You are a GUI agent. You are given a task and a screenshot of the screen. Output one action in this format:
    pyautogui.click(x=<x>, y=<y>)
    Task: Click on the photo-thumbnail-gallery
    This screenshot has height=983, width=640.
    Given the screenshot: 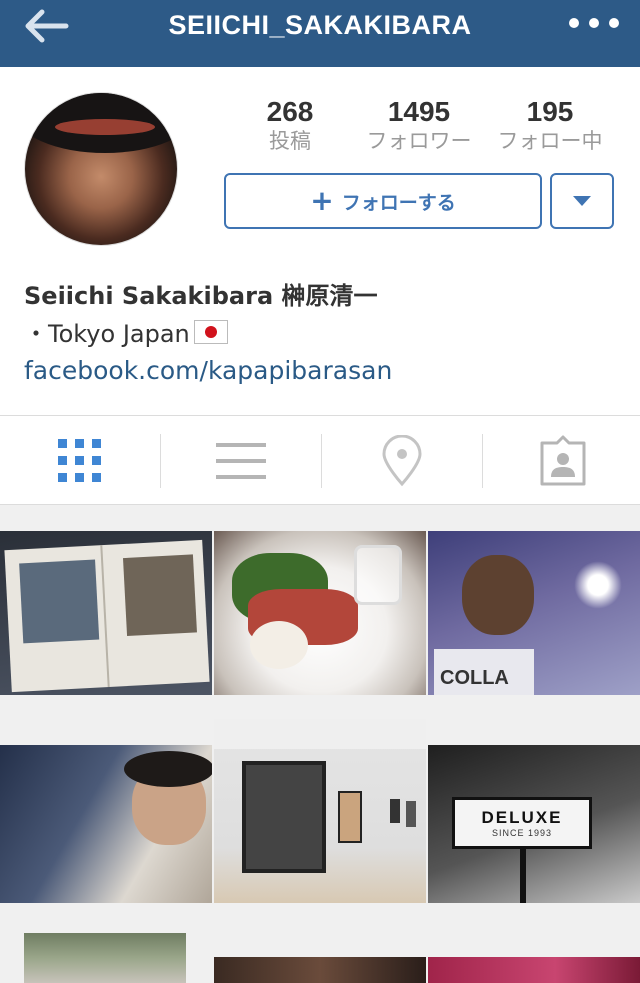 What is the action you would take?
    pyautogui.click(x=320, y=811)
    